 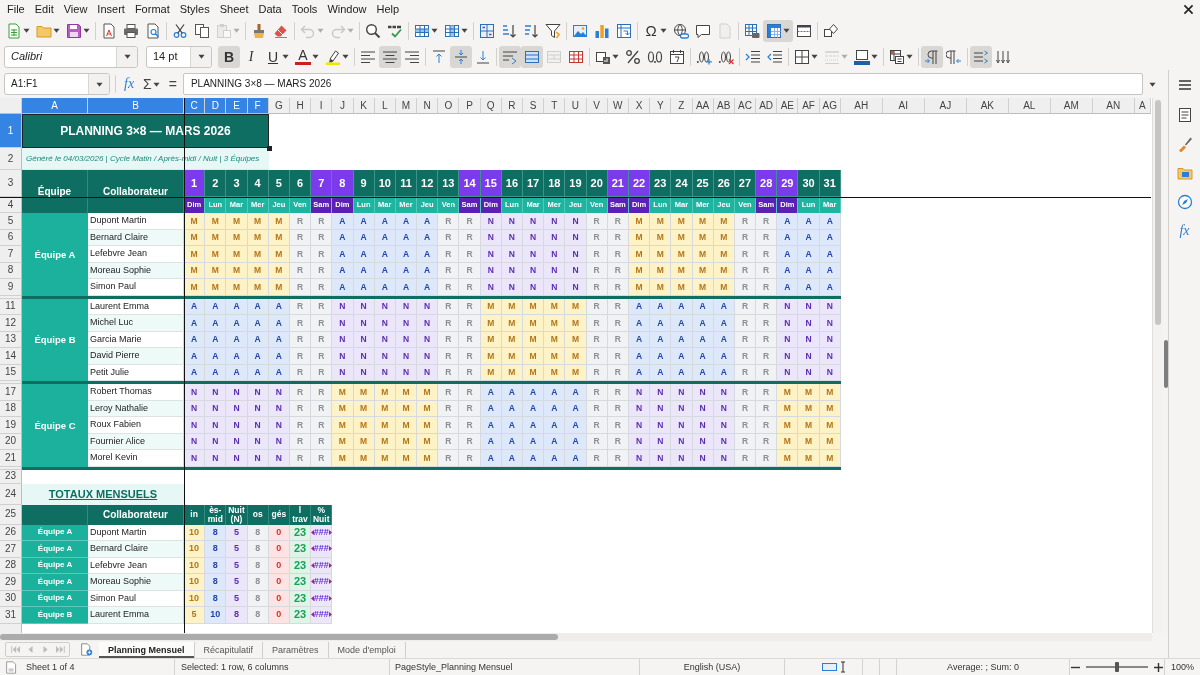 What do you see at coordinates (55, 106) in the screenshot?
I see `column-header: A` at bounding box center [55, 106].